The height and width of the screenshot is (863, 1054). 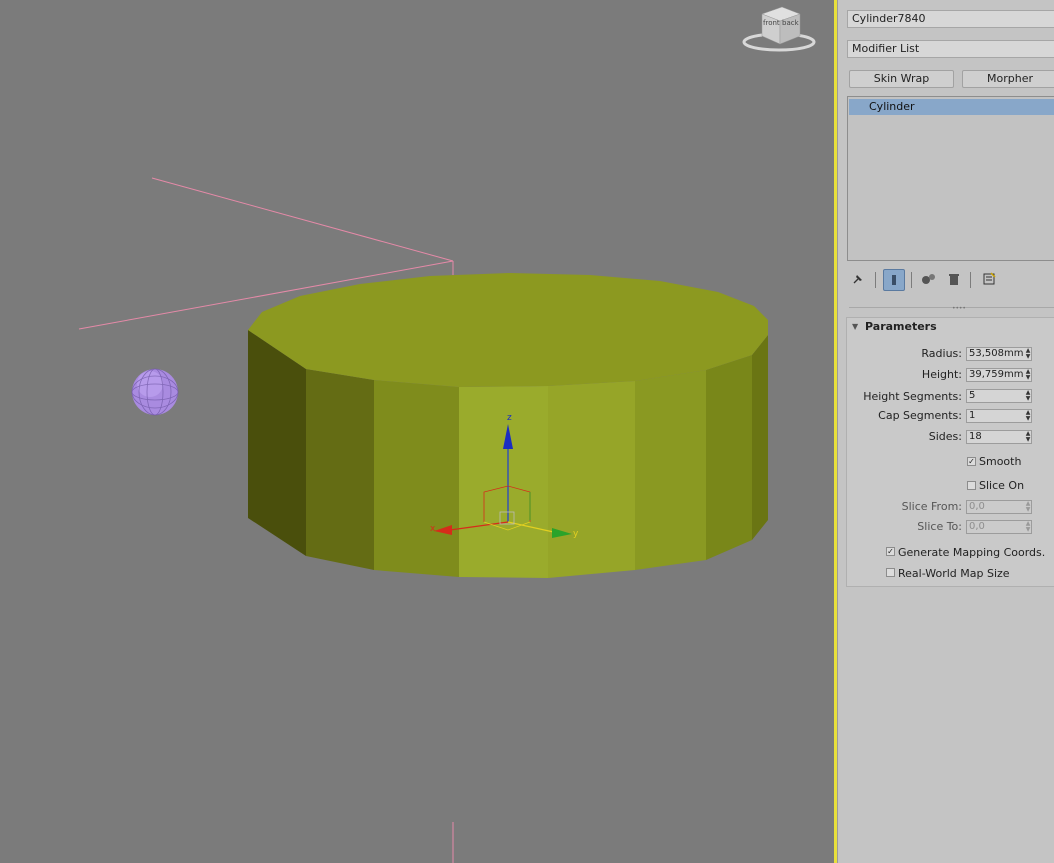 I want to click on height-spinner: 39,759mm, so click(x=999, y=375).